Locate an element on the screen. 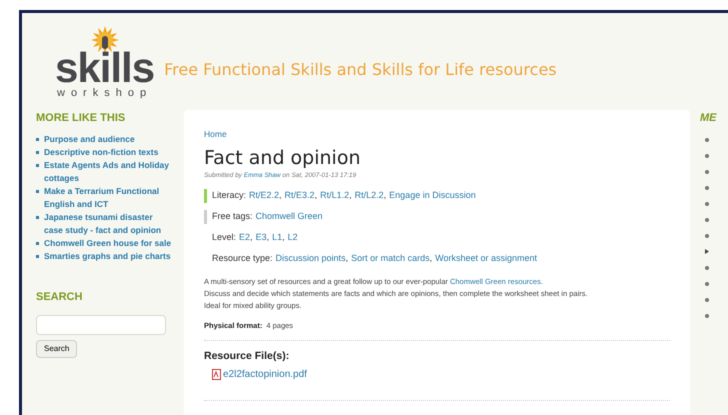  site-tagline: Free Functional Skills and Skills for Life resources is located at coordinates (360, 70).